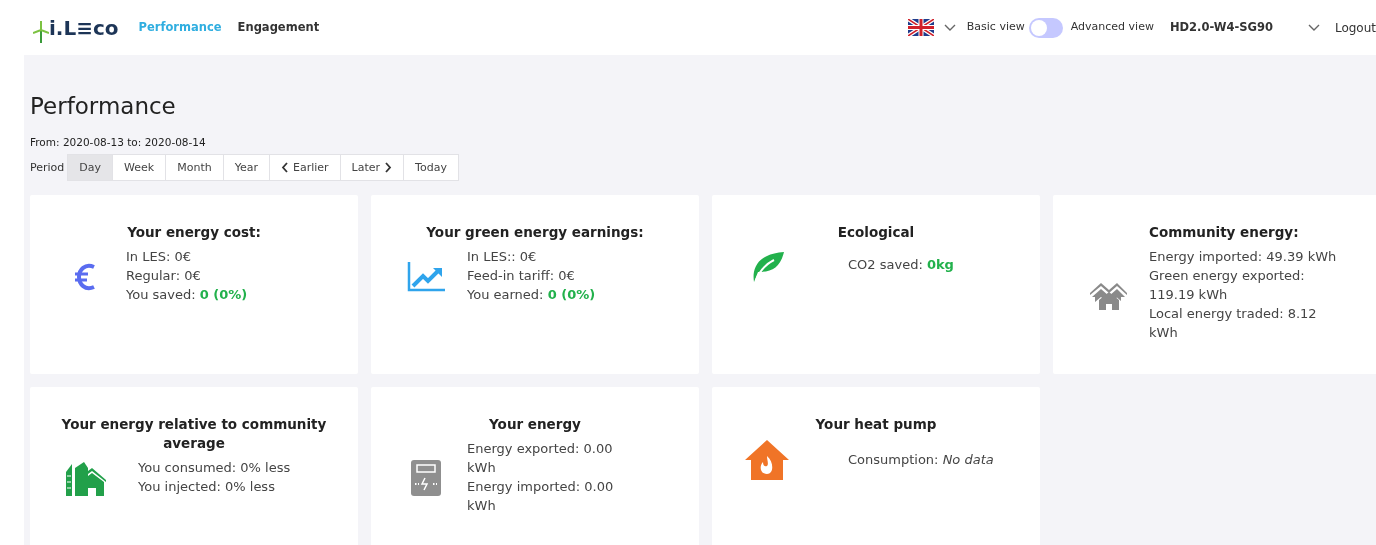  What do you see at coordinates (1045, 27) in the screenshot?
I see `view-toggle` at bounding box center [1045, 27].